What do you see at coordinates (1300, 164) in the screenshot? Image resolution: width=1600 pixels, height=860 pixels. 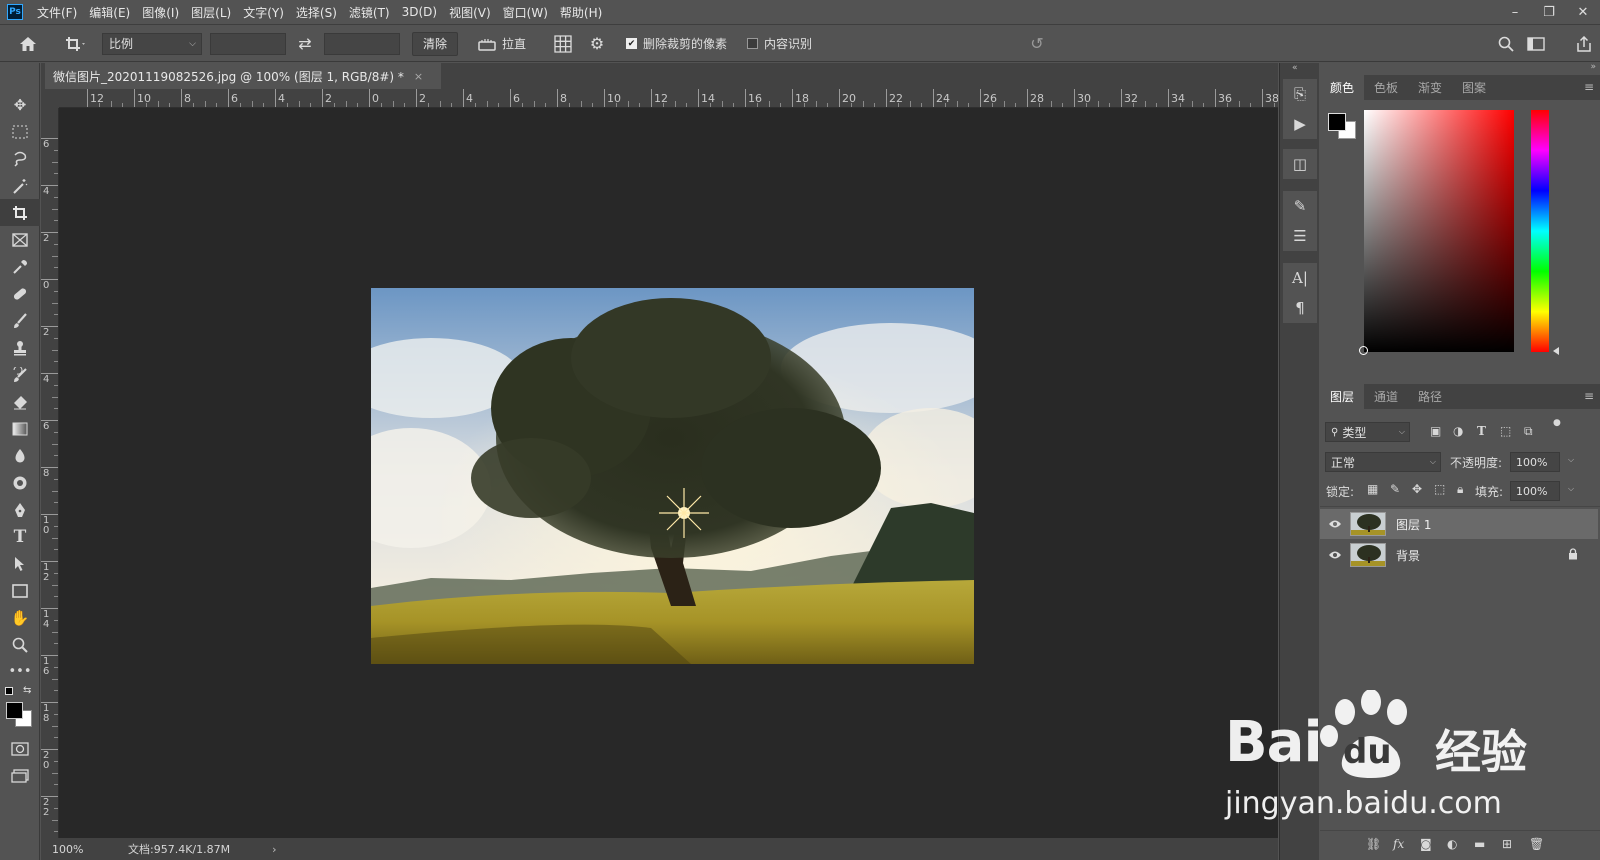 I see `libraries-panel-icon: ◫` at bounding box center [1300, 164].